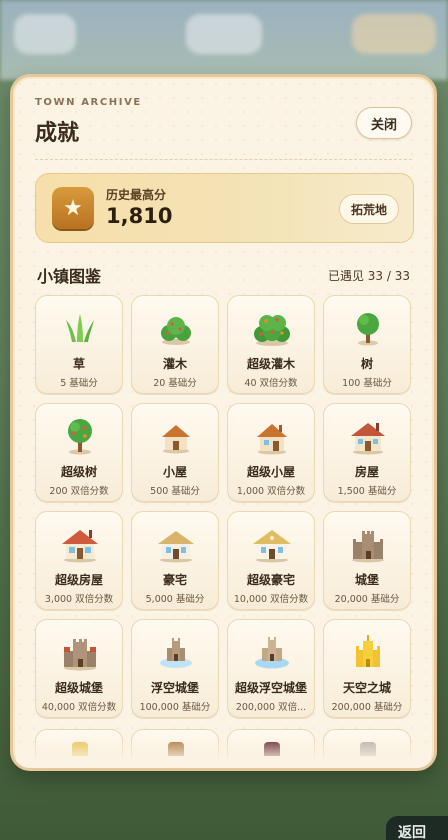 Image resolution: width=448 pixels, height=840 pixels. I want to click on item-name: 超级灌木, so click(270, 364).